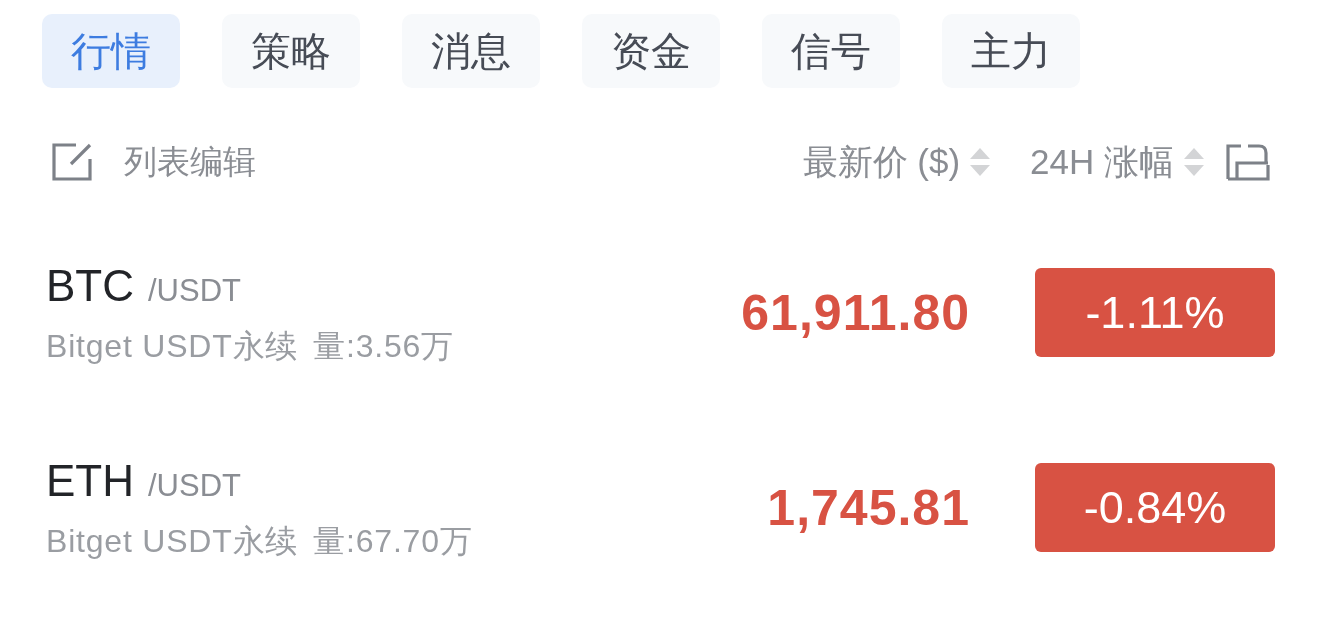 The image size is (1320, 623). What do you see at coordinates (855, 312) in the screenshot?
I see `price-text: 61,911.80` at bounding box center [855, 312].